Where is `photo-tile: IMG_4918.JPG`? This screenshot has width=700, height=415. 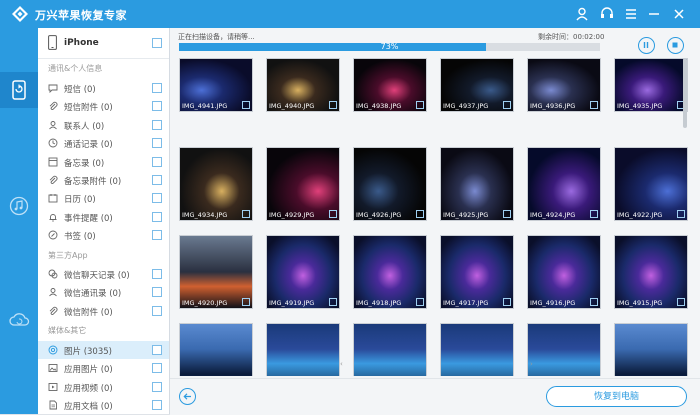
photo-tile: IMG_4918.JPG is located at coordinates (390, 272).